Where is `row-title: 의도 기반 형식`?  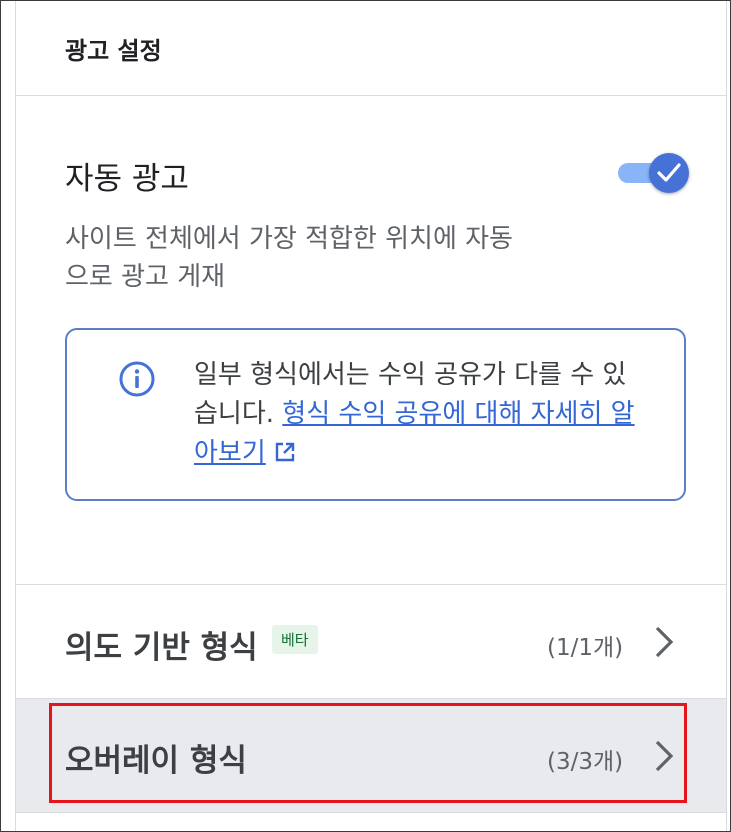 row-title: 의도 기반 형식 is located at coordinates (161, 648).